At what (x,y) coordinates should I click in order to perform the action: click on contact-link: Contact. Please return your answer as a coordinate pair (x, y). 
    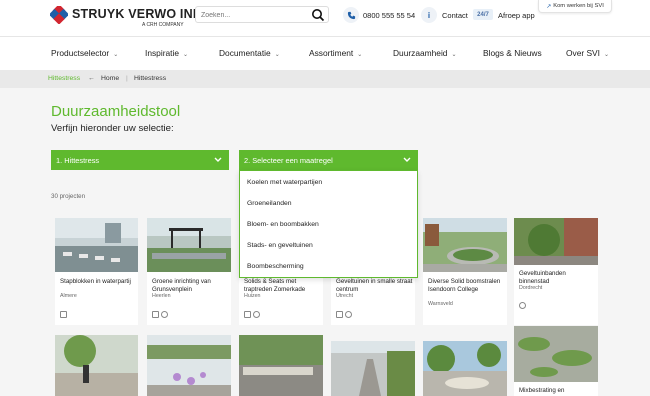
    Looking at the image, I should click on (455, 15).